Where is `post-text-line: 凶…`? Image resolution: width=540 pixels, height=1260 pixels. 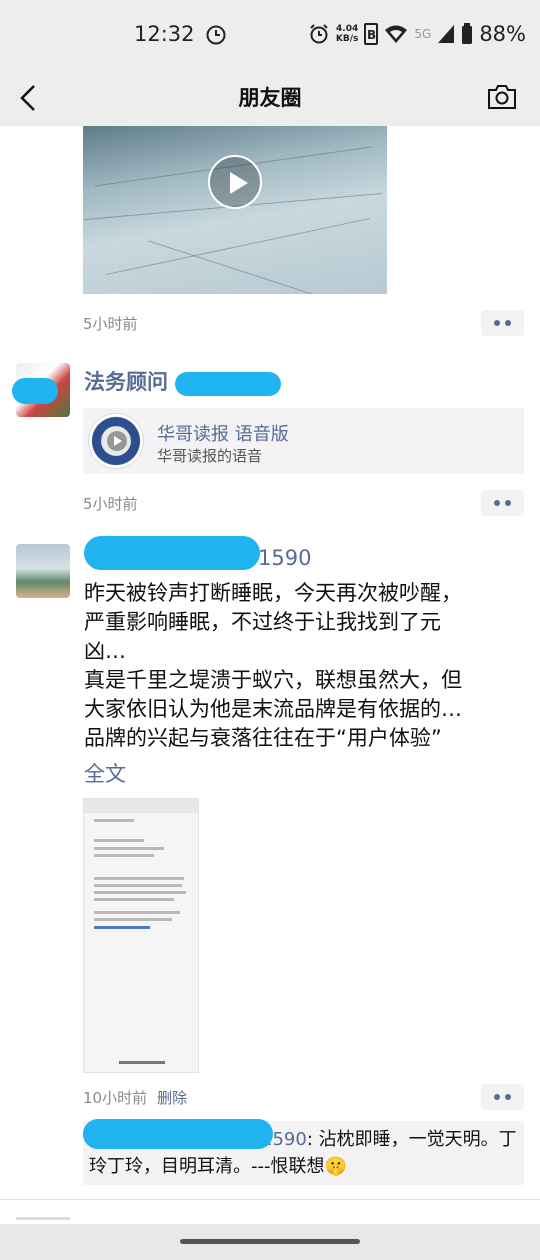 post-text-line: 凶… is located at coordinates (105, 651).